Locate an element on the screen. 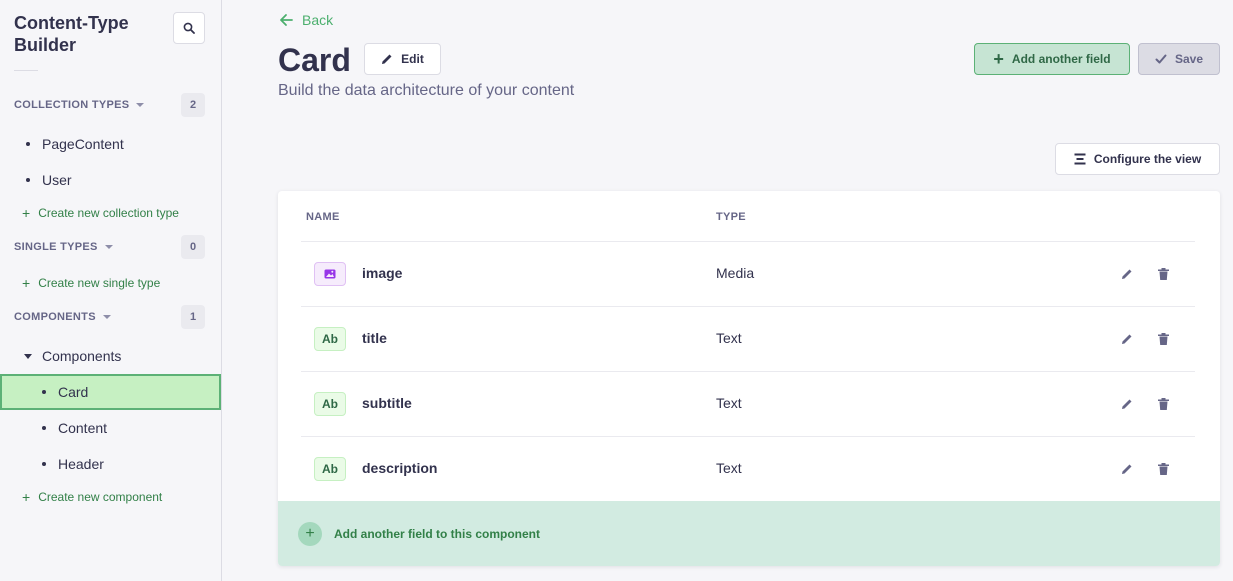 This screenshot has width=1233, height=581. save-label: Save is located at coordinates (1189, 59).